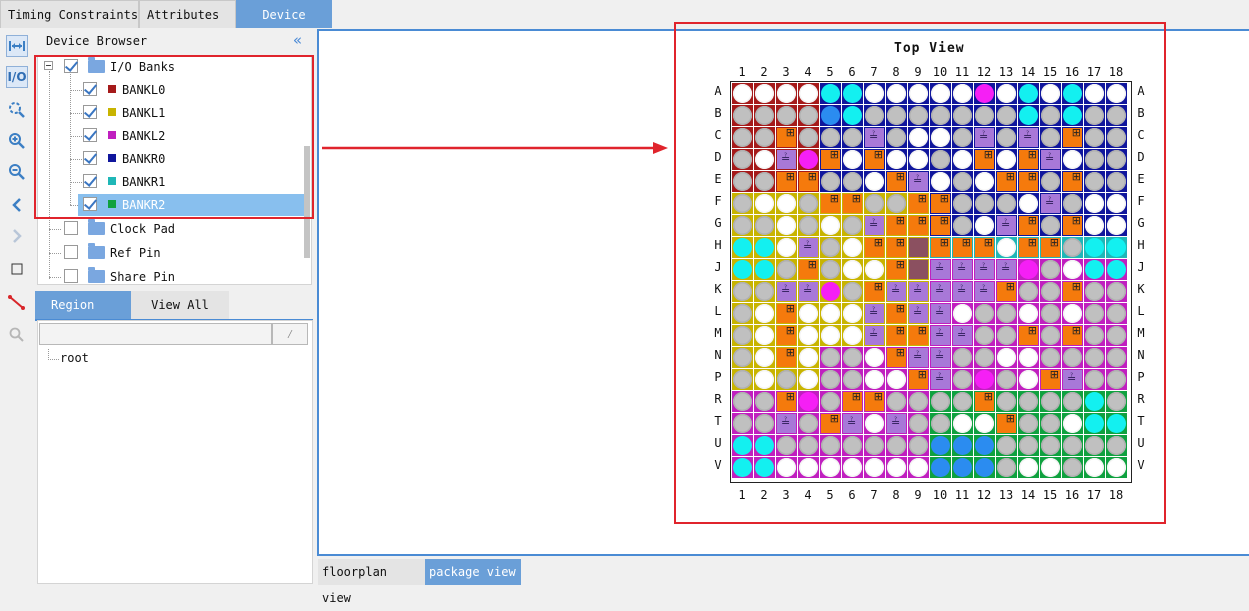  Describe the element at coordinates (173, 253) in the screenshot. I see `tree-item-ref-pin: Ref Pin` at that location.